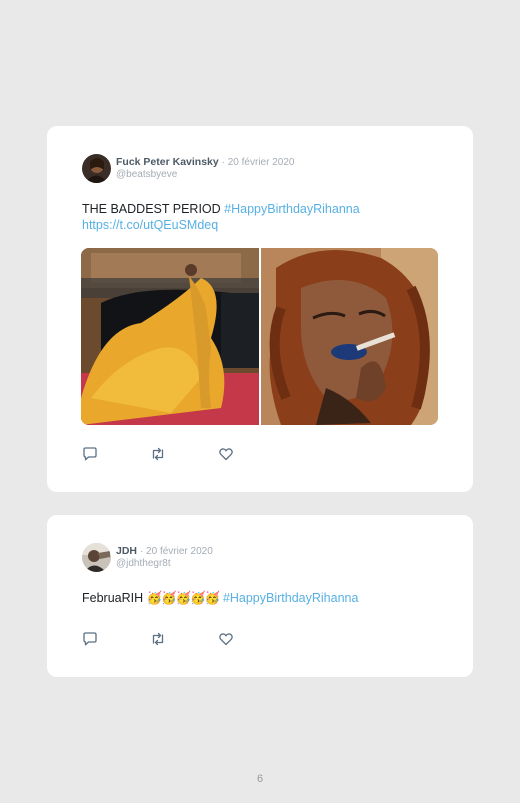 This screenshot has width=520, height=803. I want to click on page-number: 6, so click(260, 779).